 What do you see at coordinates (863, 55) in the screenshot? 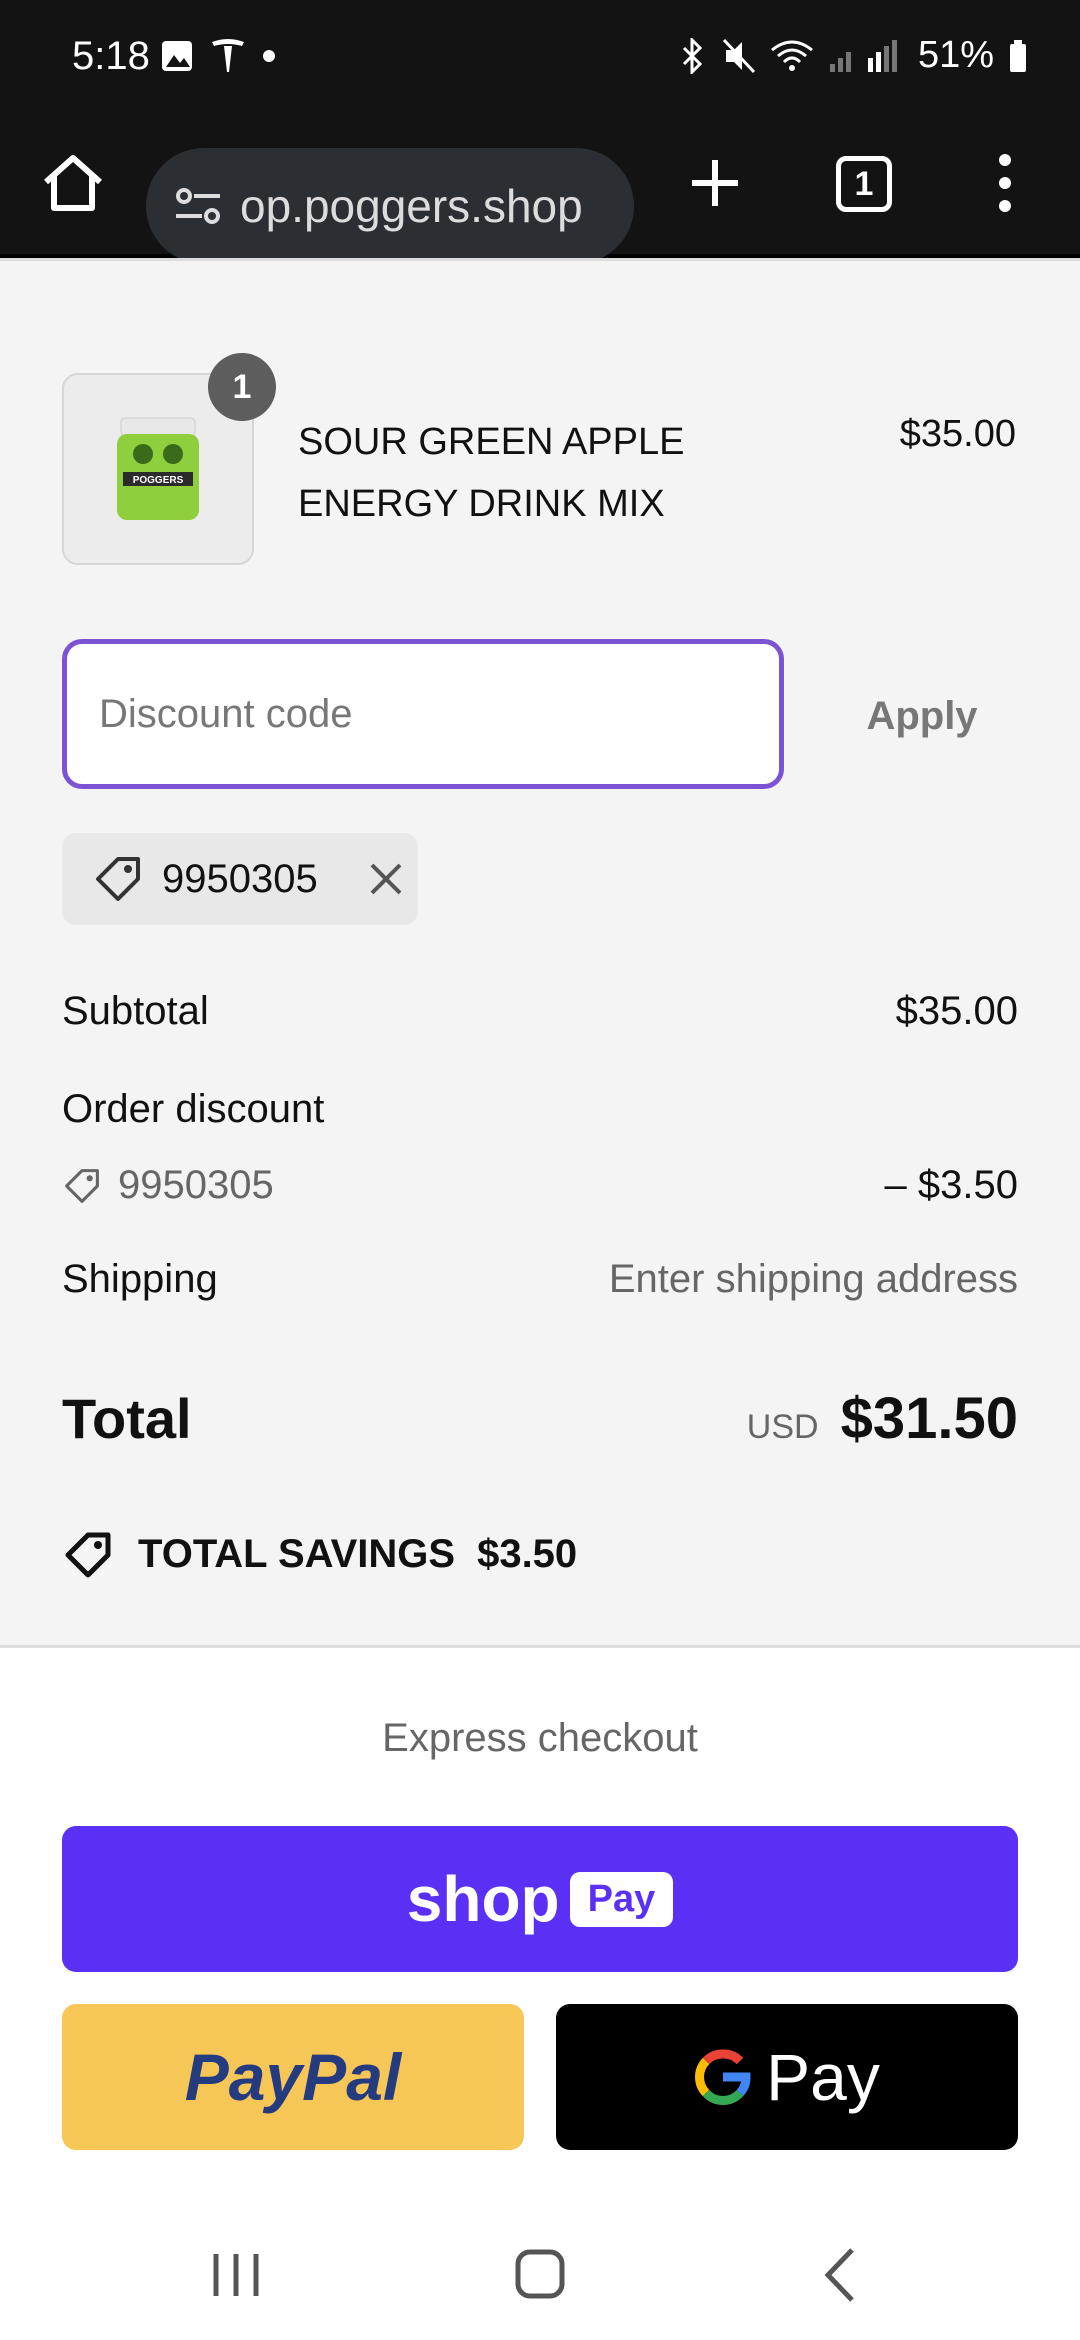
I see `signal-icon` at bounding box center [863, 55].